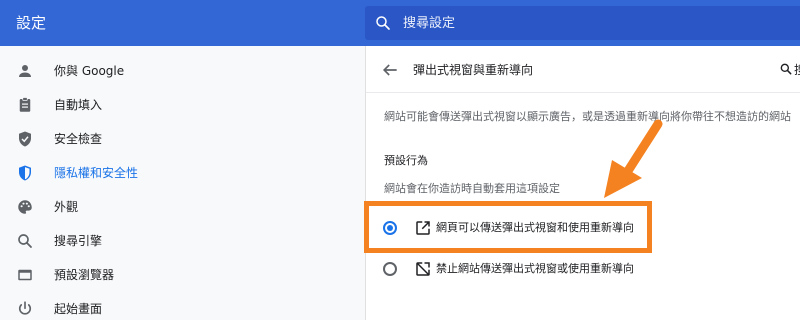 This screenshot has height=320, width=800. I want to click on page-title: 彈出式視窗與重新導向, so click(473, 70).